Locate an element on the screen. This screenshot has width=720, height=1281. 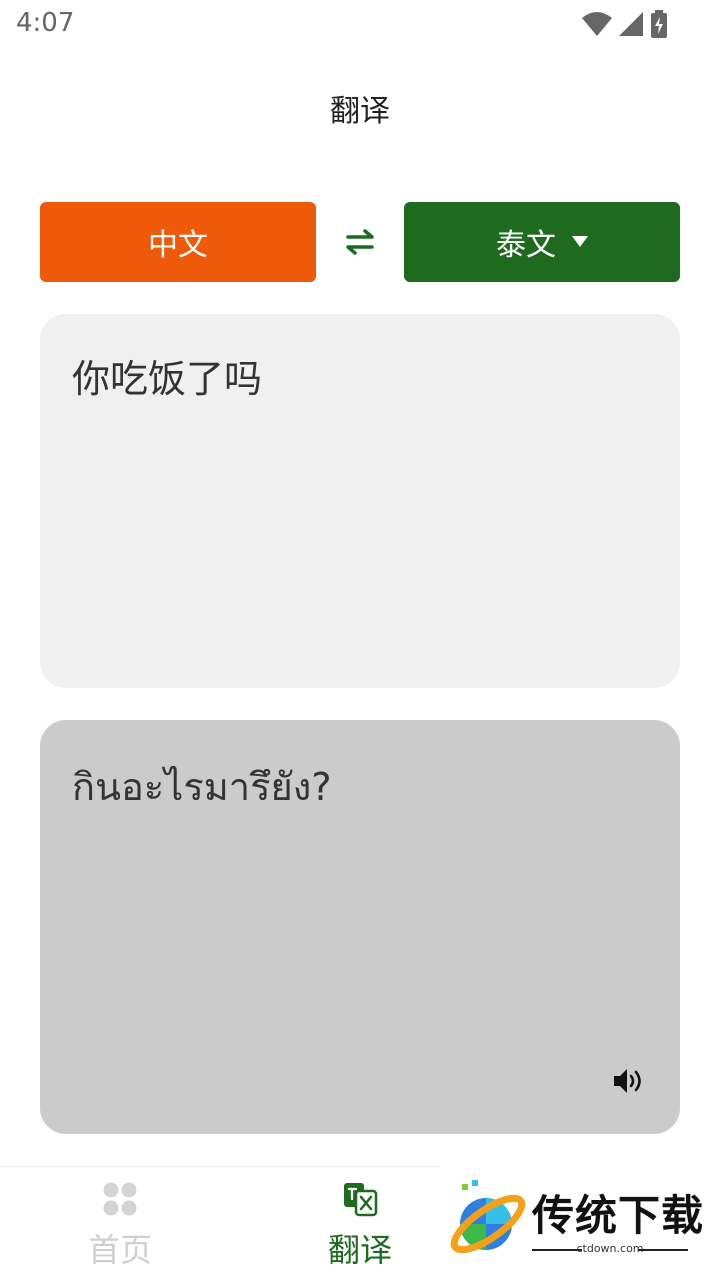
watermark-logo-icon is located at coordinates (488, 1217).